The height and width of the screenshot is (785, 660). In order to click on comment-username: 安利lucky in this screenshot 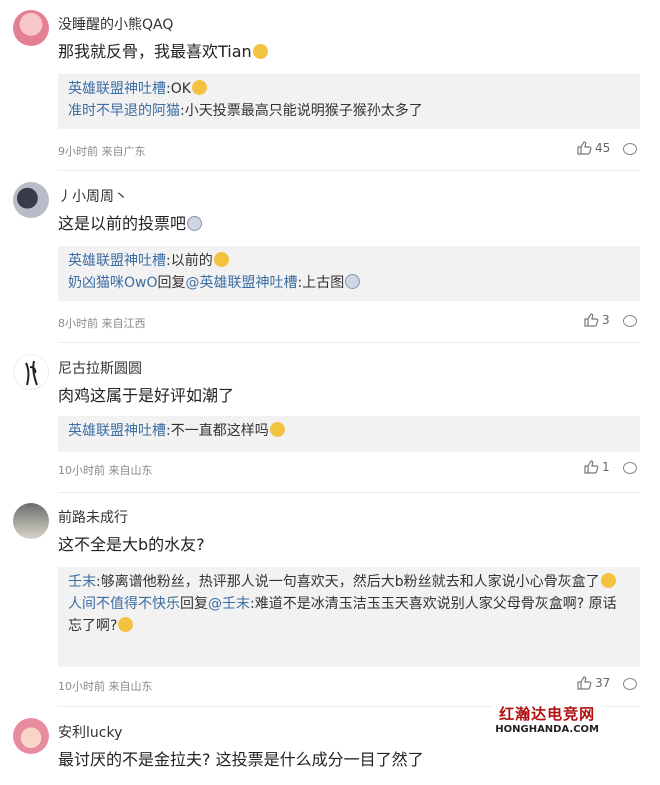, I will do `click(90, 732)`.